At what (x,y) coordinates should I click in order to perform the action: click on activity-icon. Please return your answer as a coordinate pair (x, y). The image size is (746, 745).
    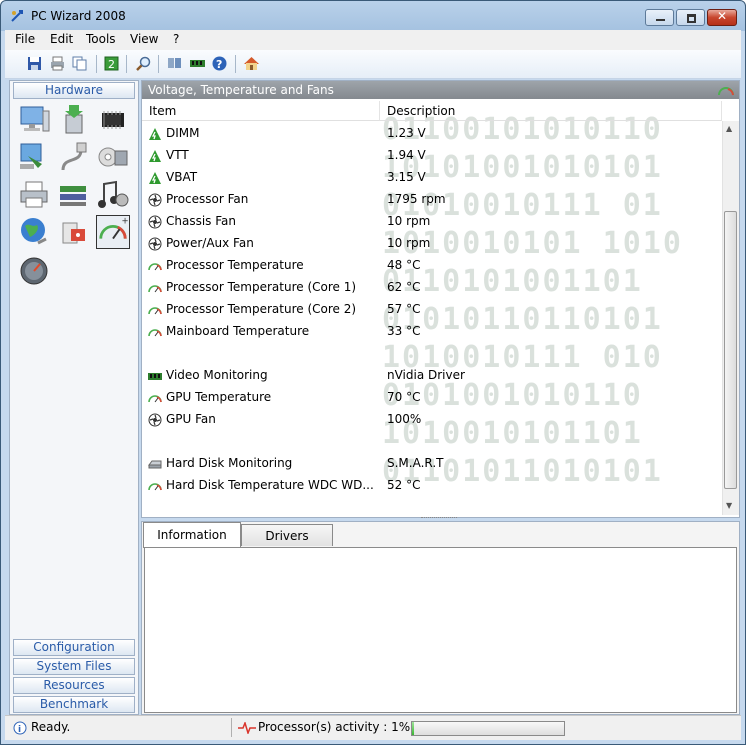
    Looking at the image, I should click on (247, 728).